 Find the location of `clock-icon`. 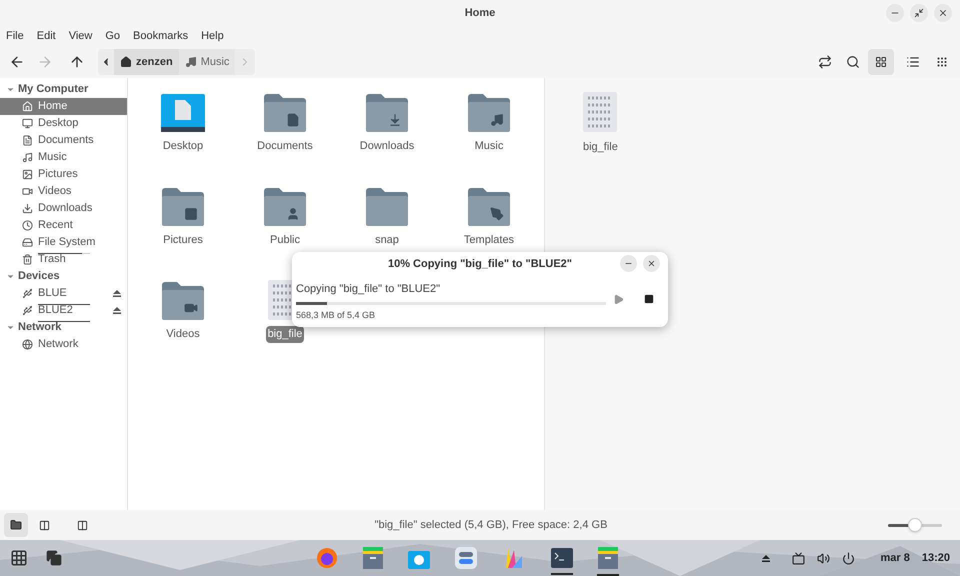

clock-icon is located at coordinates (27, 225).